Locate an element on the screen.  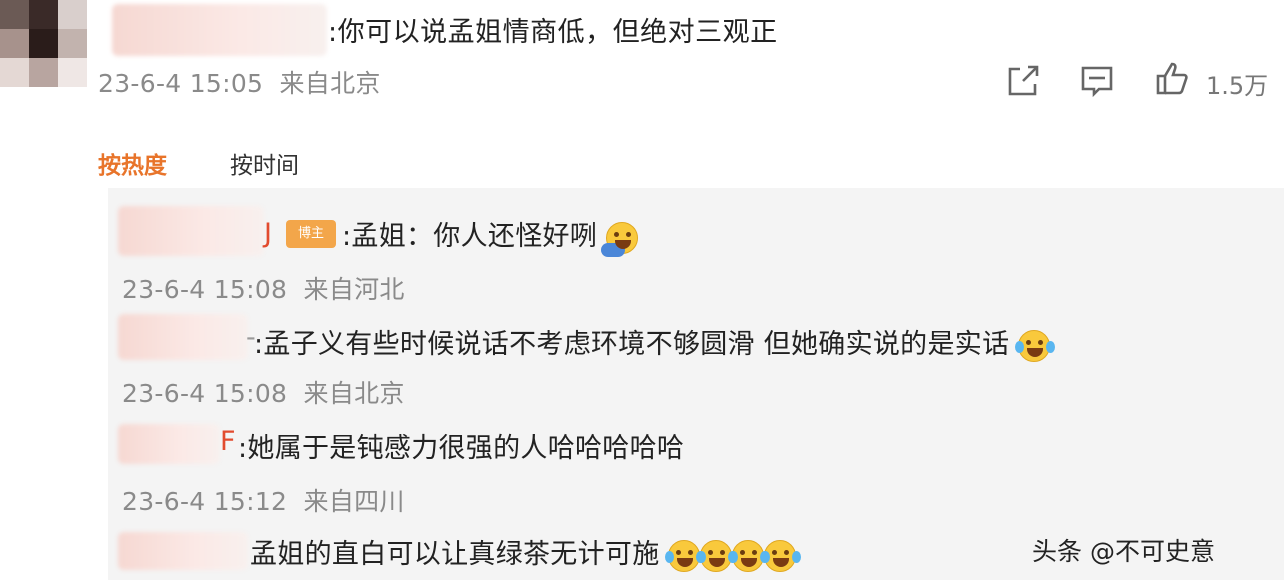
like-icon is located at coordinates (1172, 79).